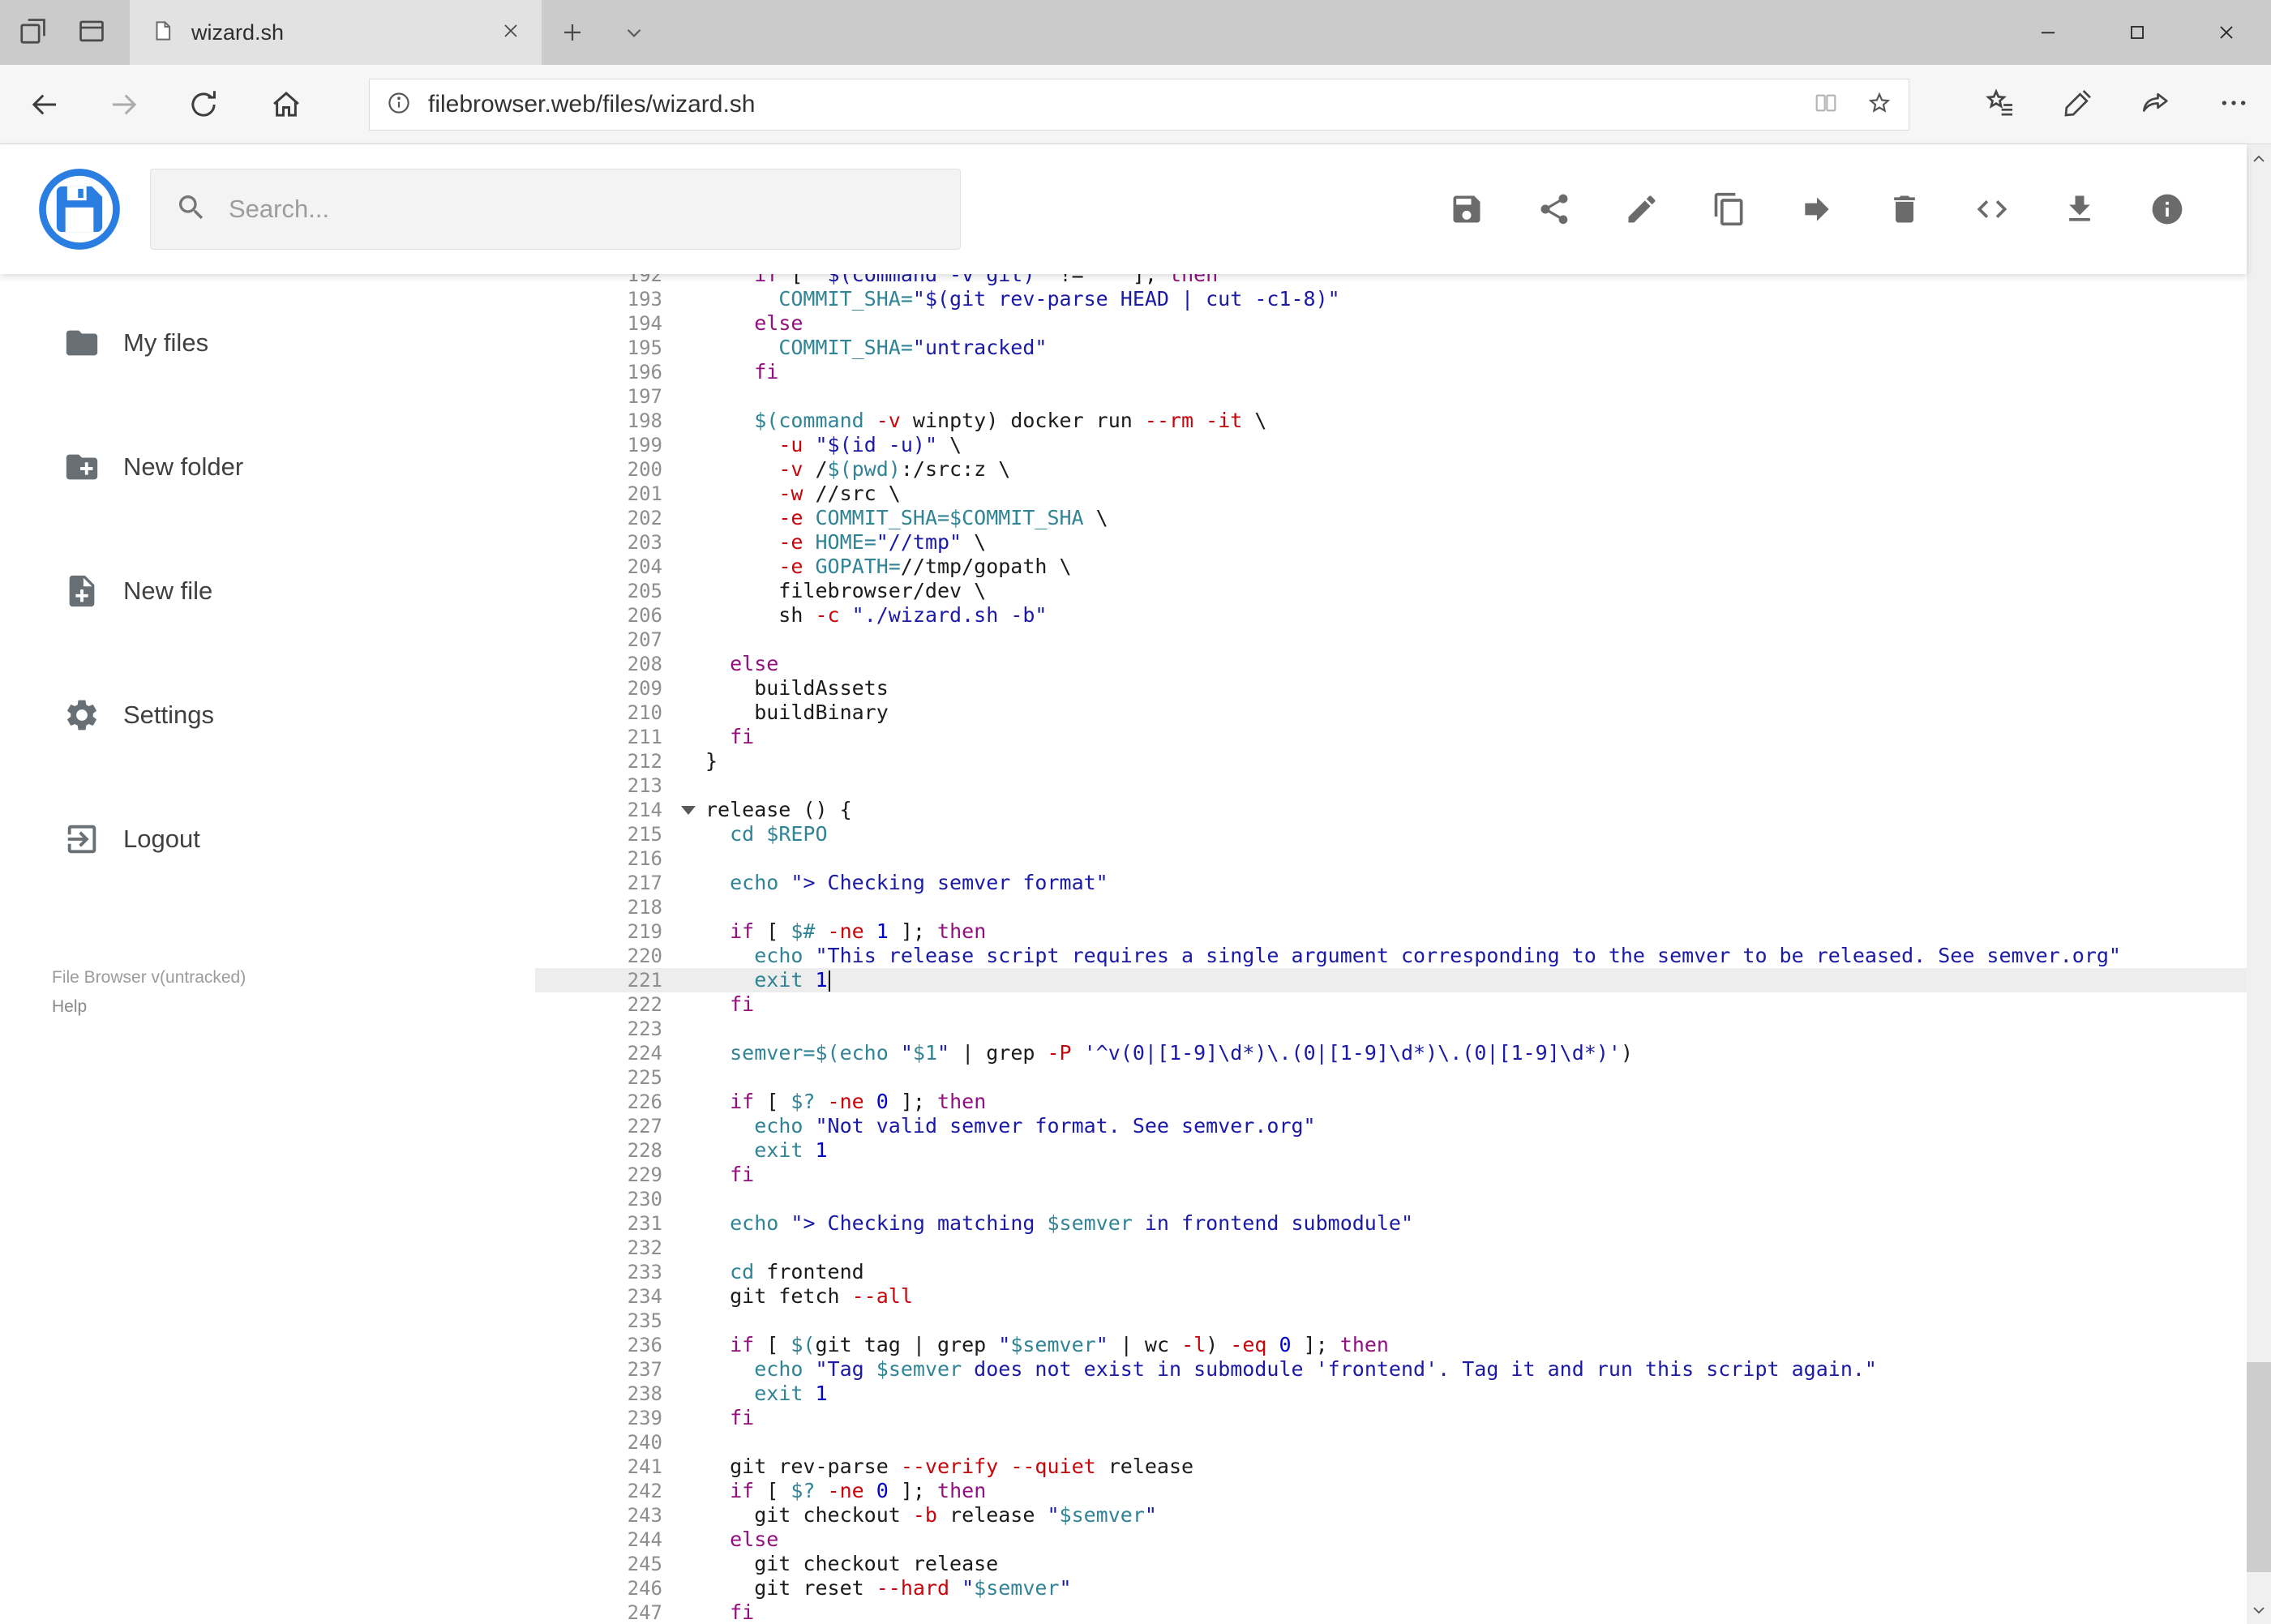  What do you see at coordinates (634, 33) in the screenshot?
I see `tab-preview-chevron-icon` at bounding box center [634, 33].